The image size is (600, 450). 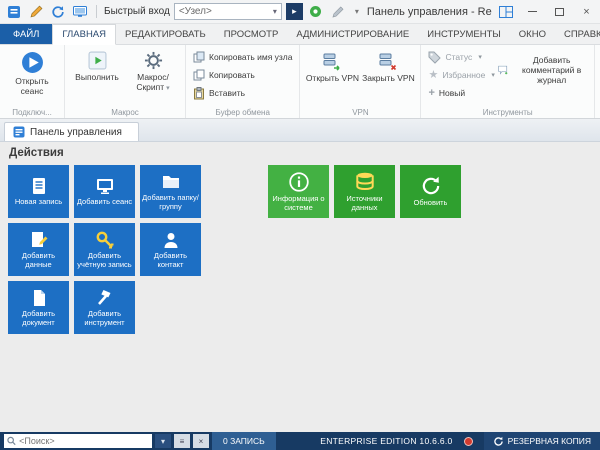 I want to click on actions-section-title: Действия, so click(x=36, y=153).